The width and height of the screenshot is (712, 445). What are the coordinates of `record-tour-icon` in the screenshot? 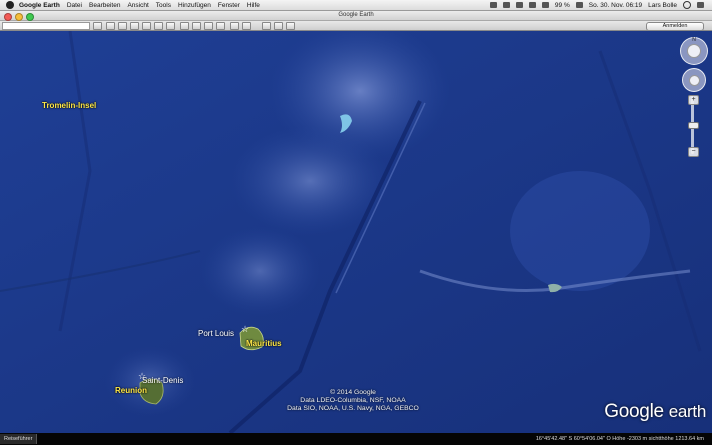 It's located at (170, 26).